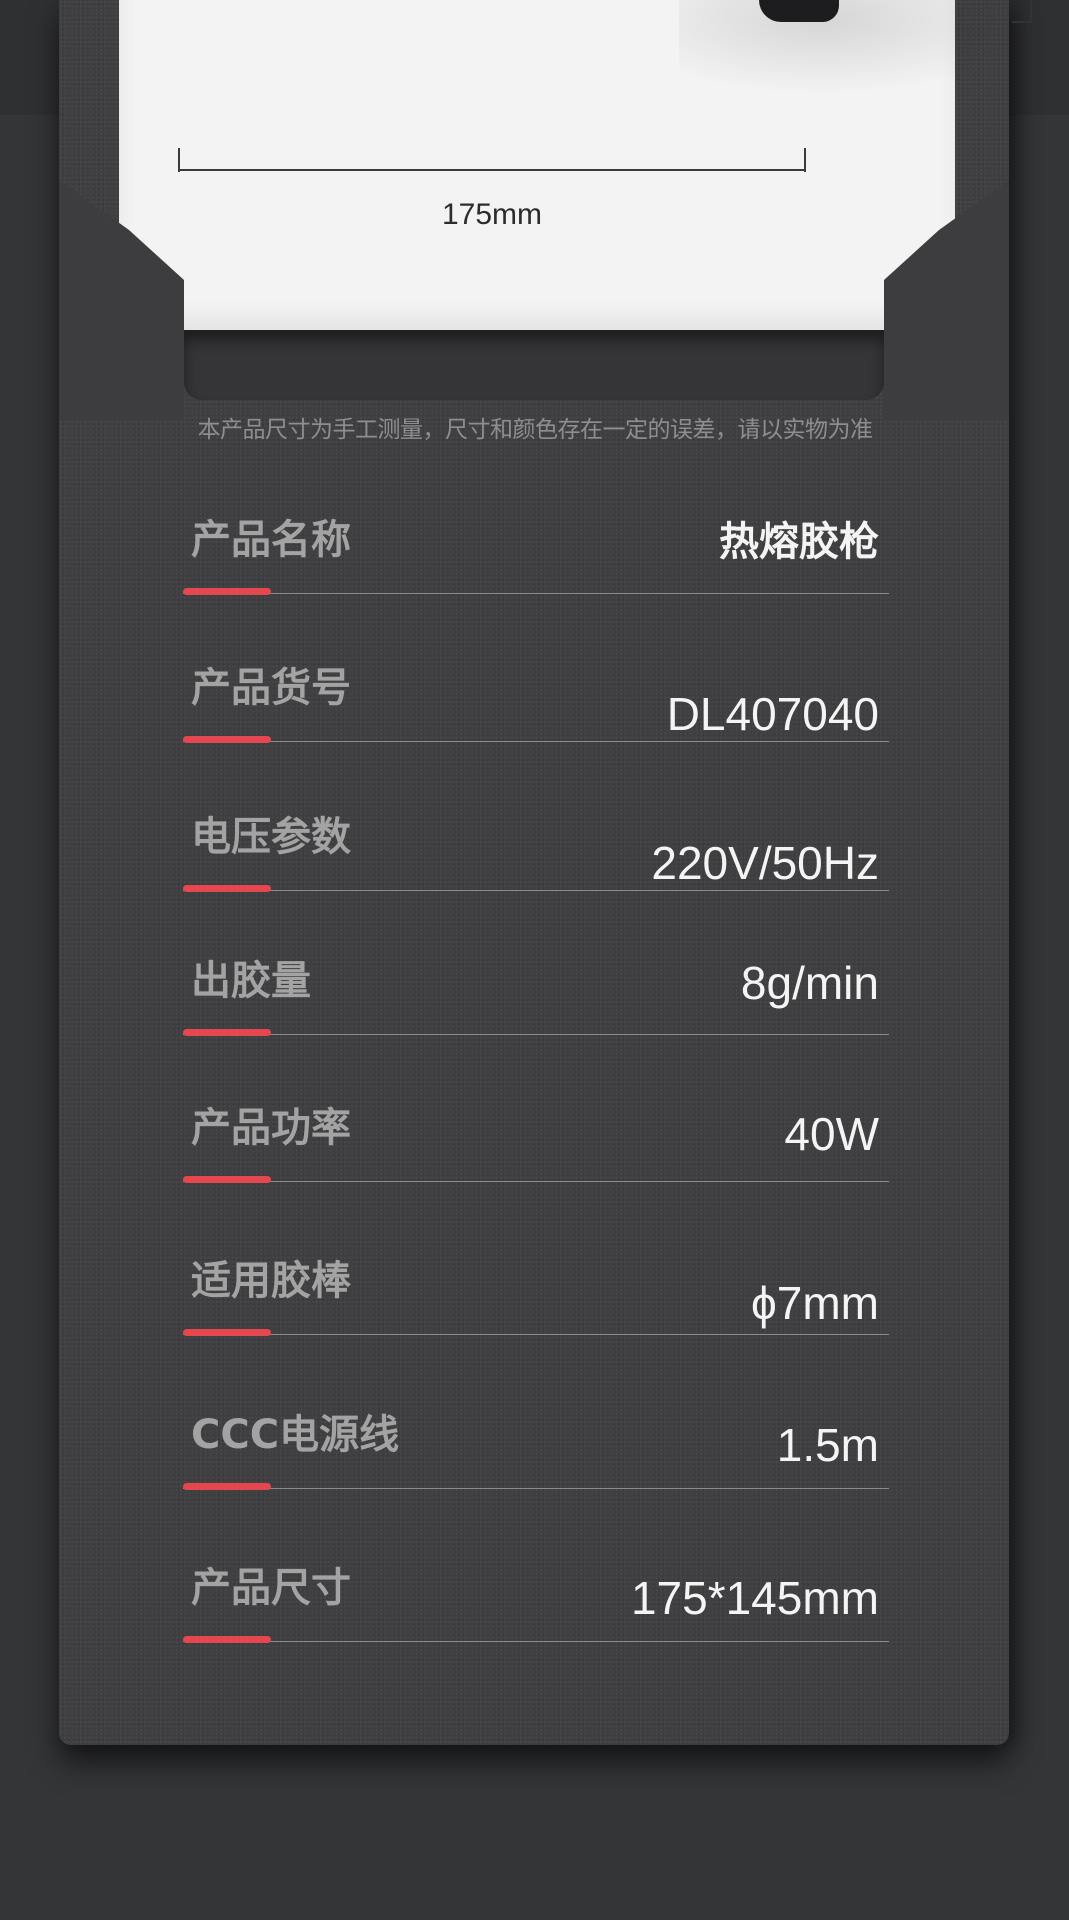  Describe the element at coordinates (295, 1435) in the screenshot. I see `spec-label: CCC电源线` at that location.